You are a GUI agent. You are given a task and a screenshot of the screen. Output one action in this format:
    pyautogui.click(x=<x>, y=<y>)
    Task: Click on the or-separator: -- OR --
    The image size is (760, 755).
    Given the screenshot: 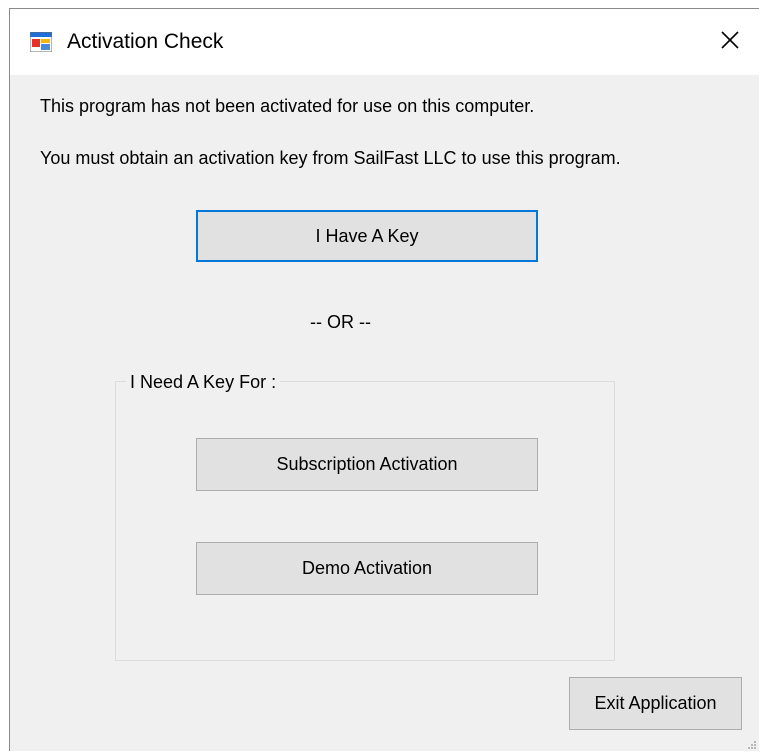 What is the action you would take?
    pyautogui.click(x=340, y=322)
    